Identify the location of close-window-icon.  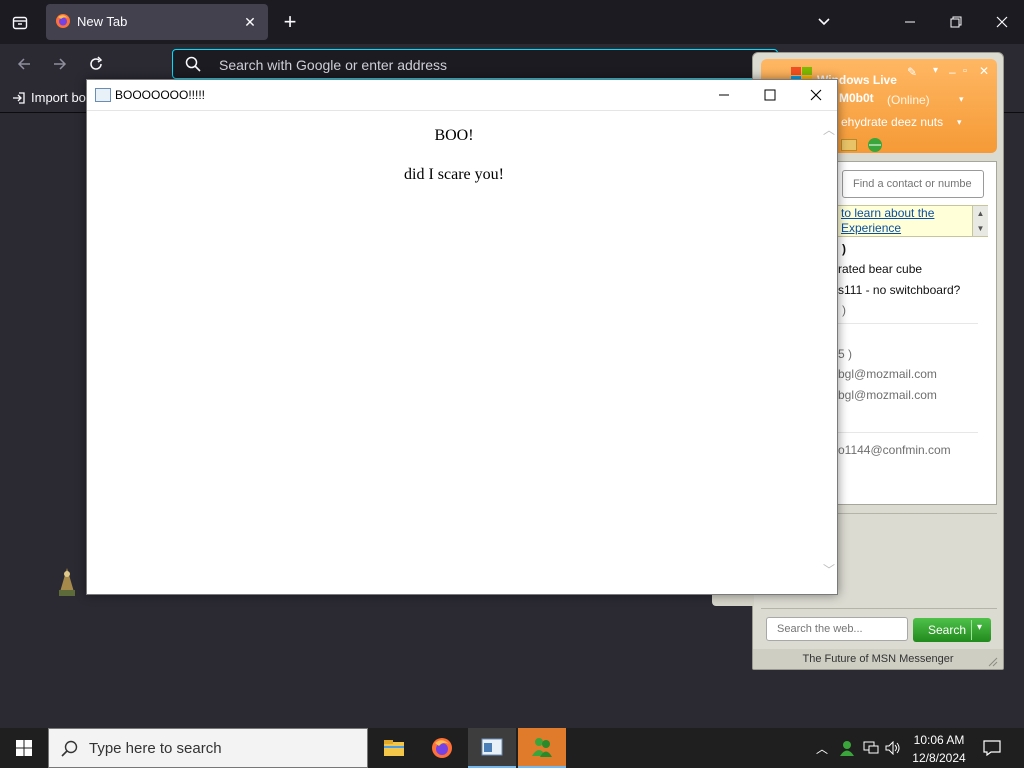
(1002, 22).